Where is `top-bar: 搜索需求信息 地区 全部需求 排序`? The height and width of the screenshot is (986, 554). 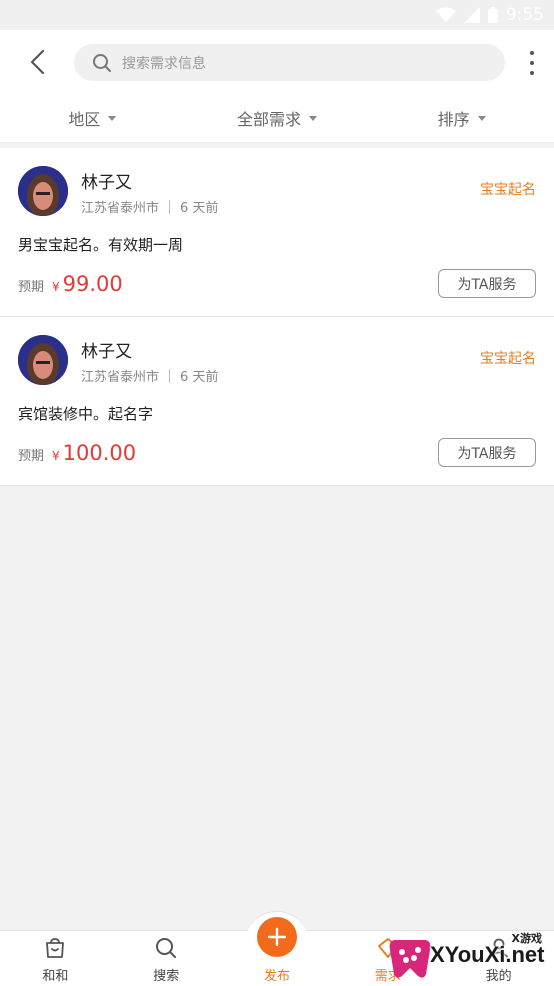 top-bar: 搜索需求信息 地区 全部需求 排序 is located at coordinates (277, 86).